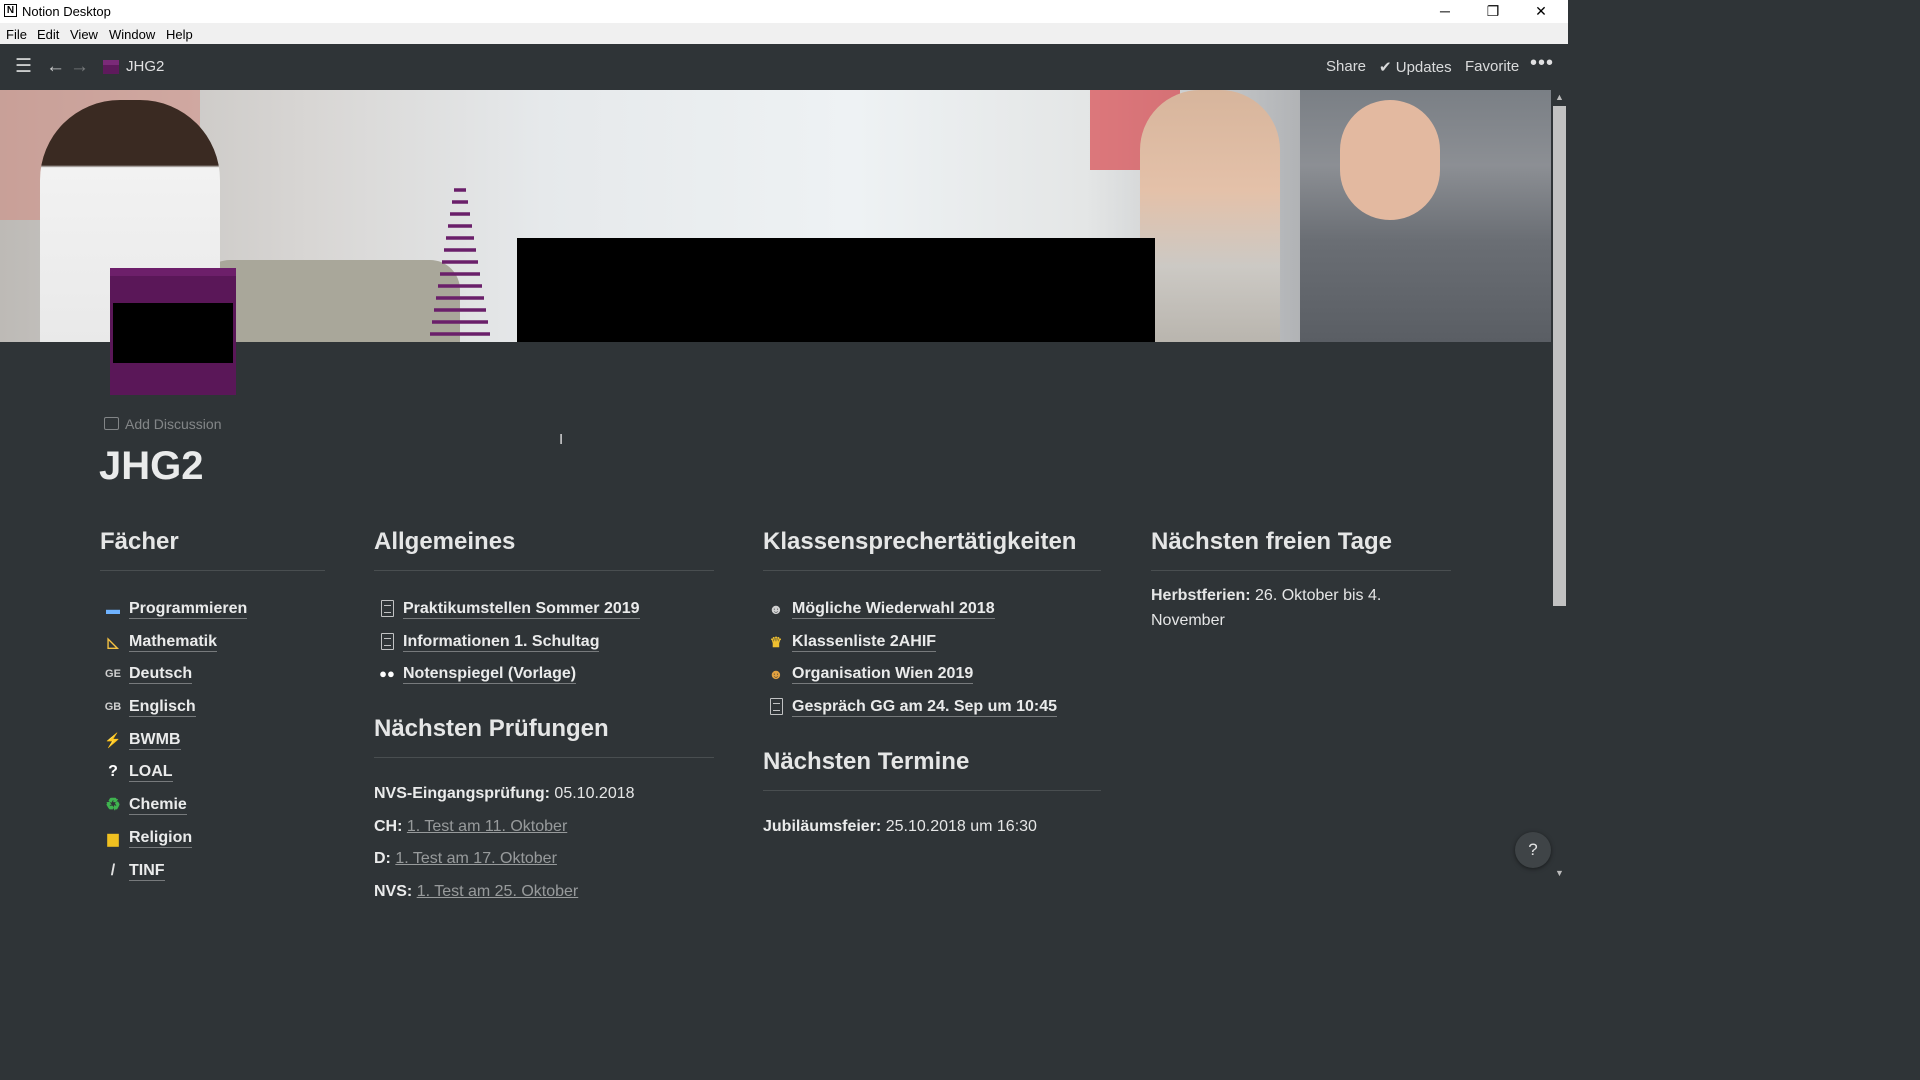  I want to click on list-item: ▬ Programmieren, so click(212, 609).